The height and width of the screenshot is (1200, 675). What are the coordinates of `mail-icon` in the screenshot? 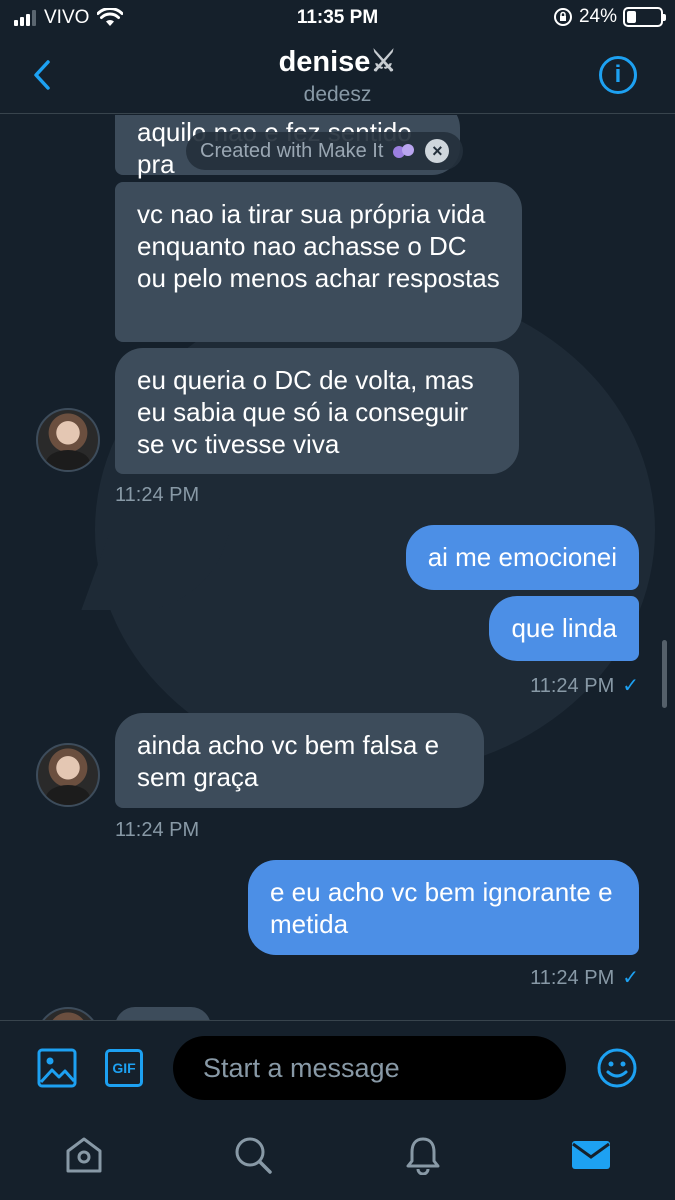 It's located at (591, 1155).